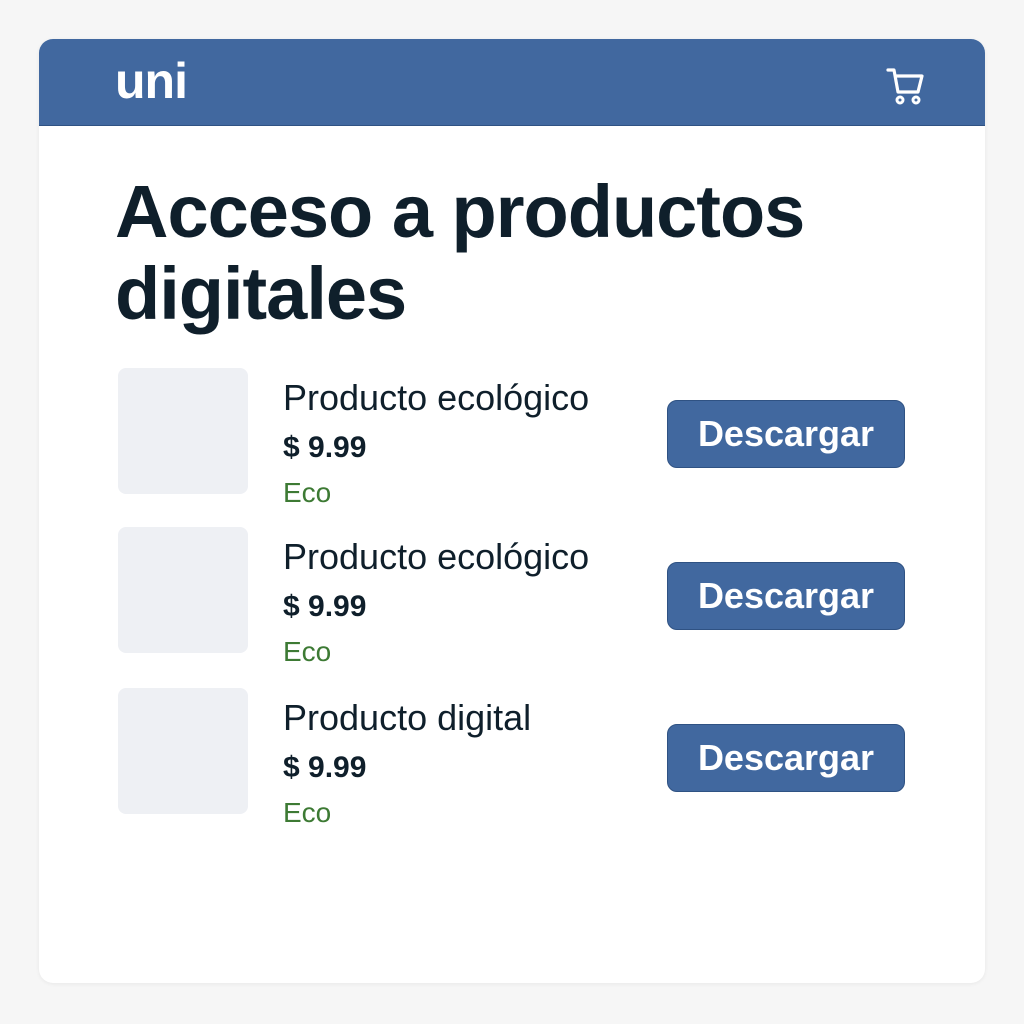 The width and height of the screenshot is (1024, 1024). What do you see at coordinates (512, 82) in the screenshot?
I see `top-bar: uni` at bounding box center [512, 82].